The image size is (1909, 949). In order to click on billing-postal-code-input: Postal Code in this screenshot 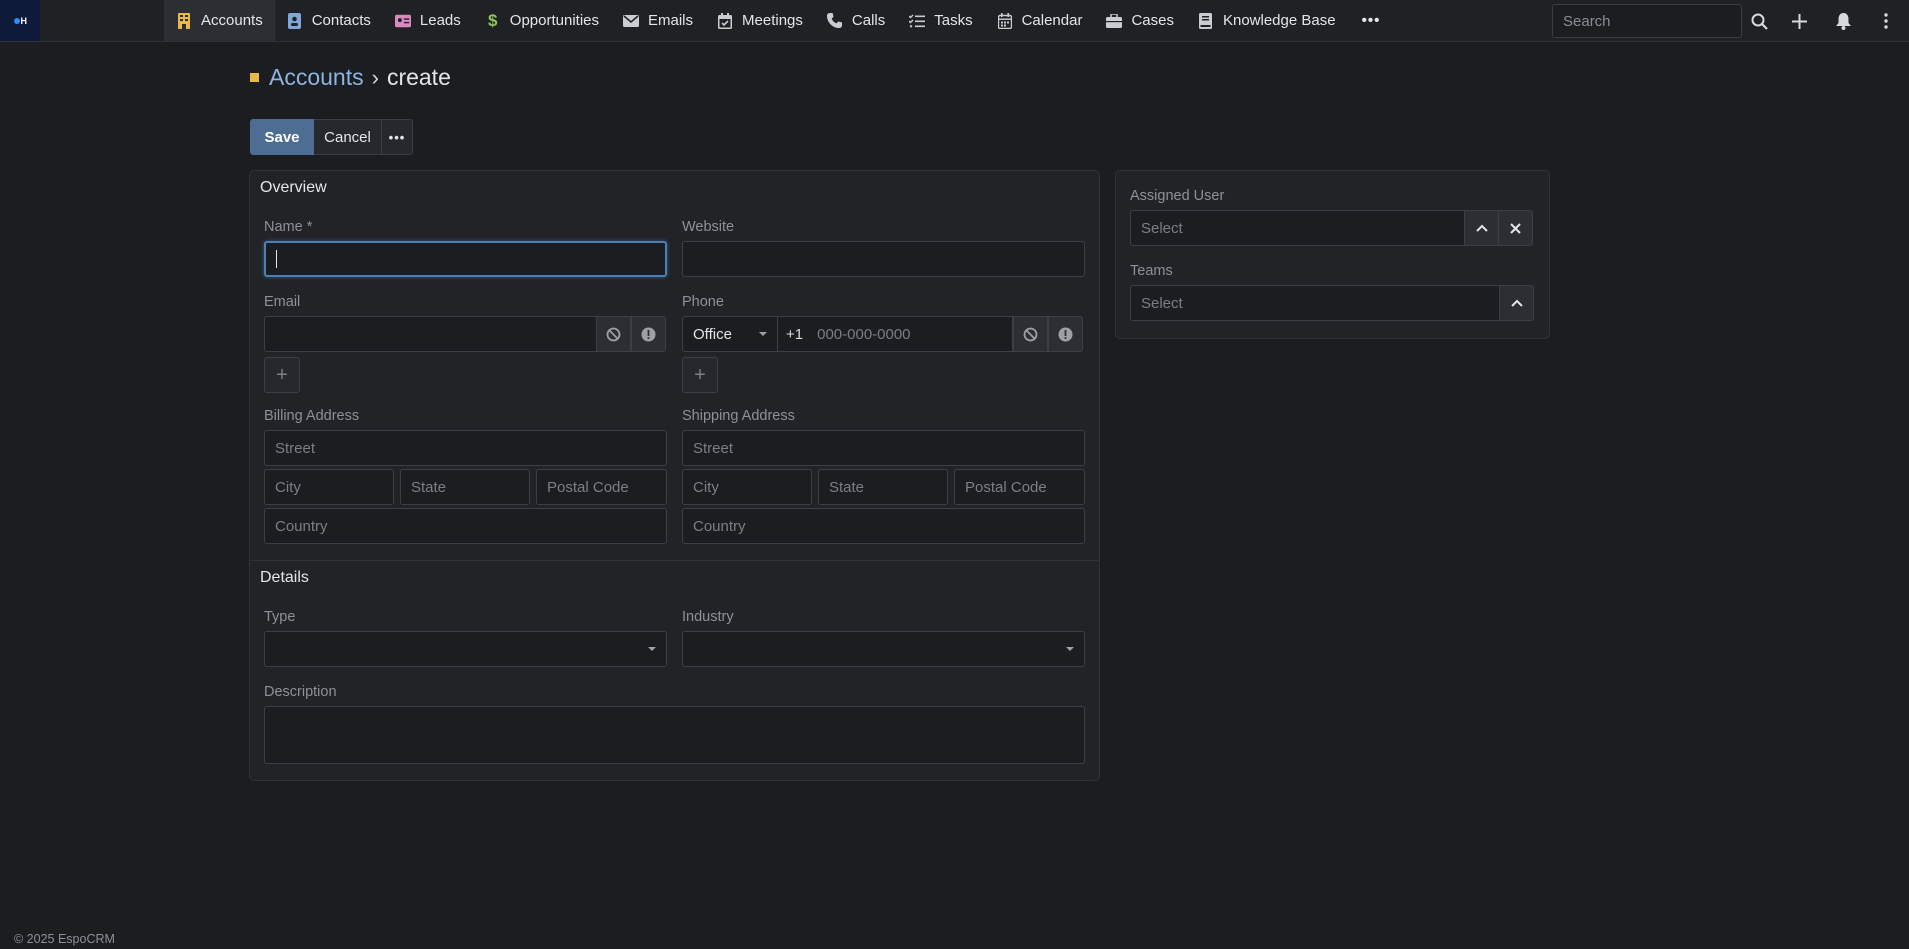, I will do `click(601, 487)`.